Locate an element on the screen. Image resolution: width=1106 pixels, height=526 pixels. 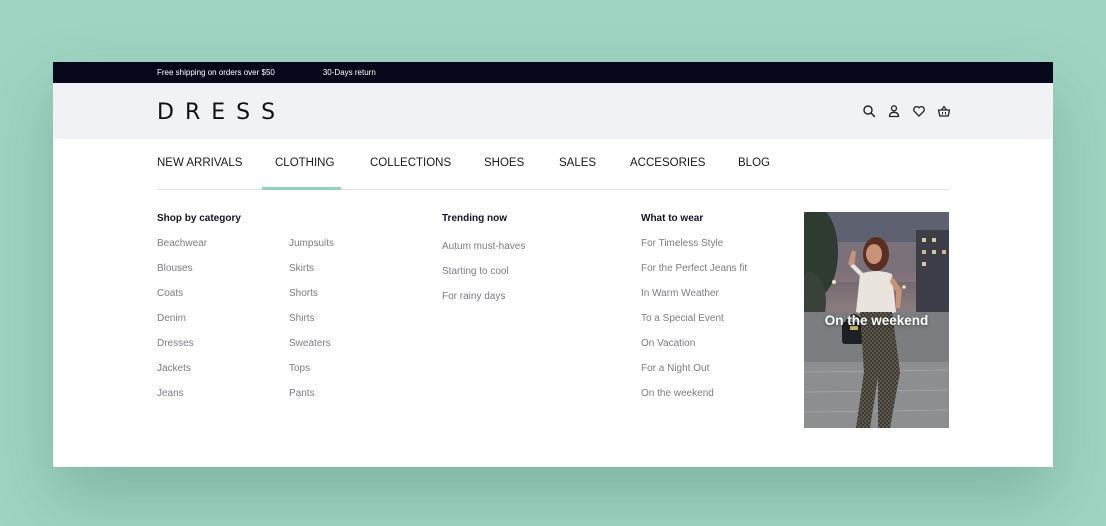
category-link: Jeans is located at coordinates (170, 393).